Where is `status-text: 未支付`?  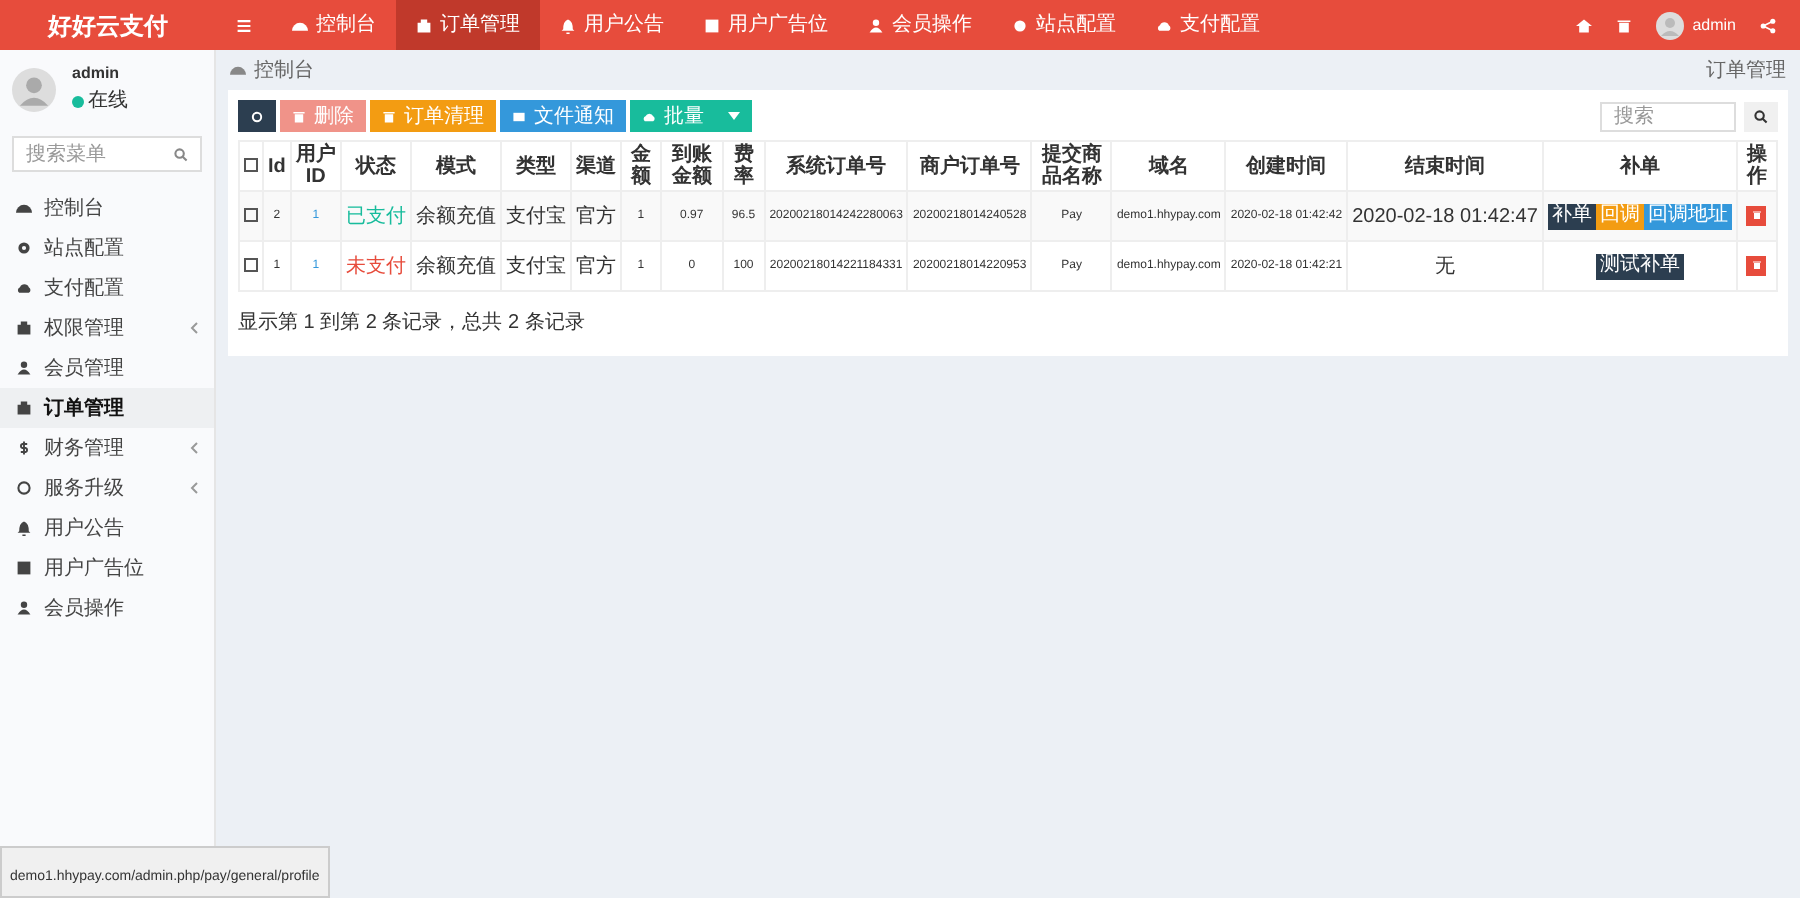 status-text: 未支付 is located at coordinates (375, 266).